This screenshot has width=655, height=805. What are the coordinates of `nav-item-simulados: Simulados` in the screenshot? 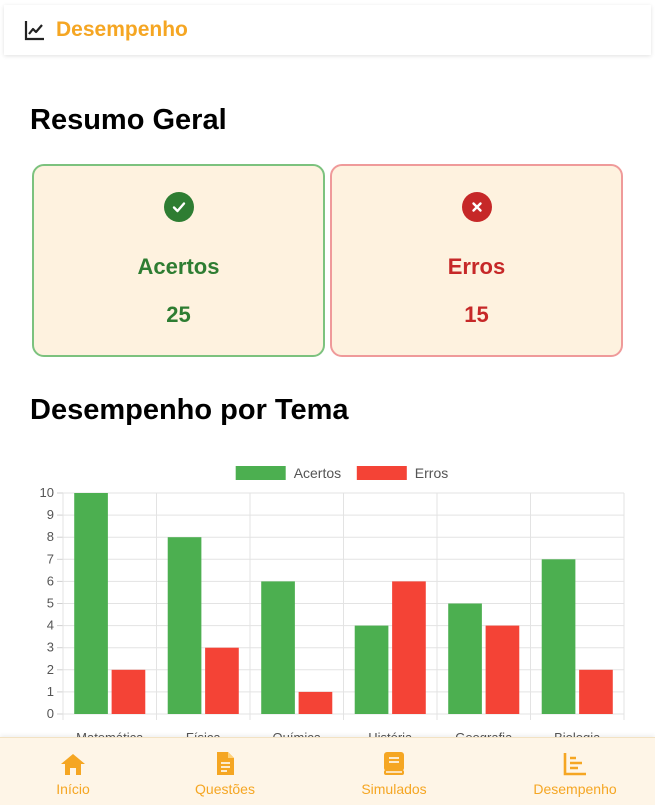 It's located at (394, 771).